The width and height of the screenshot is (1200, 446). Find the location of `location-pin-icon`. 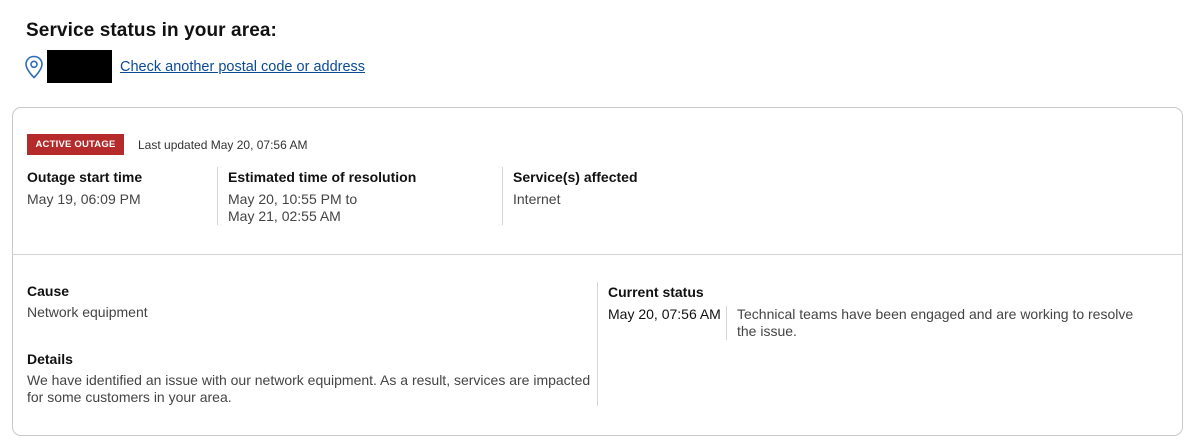

location-pin-icon is located at coordinates (34, 67).